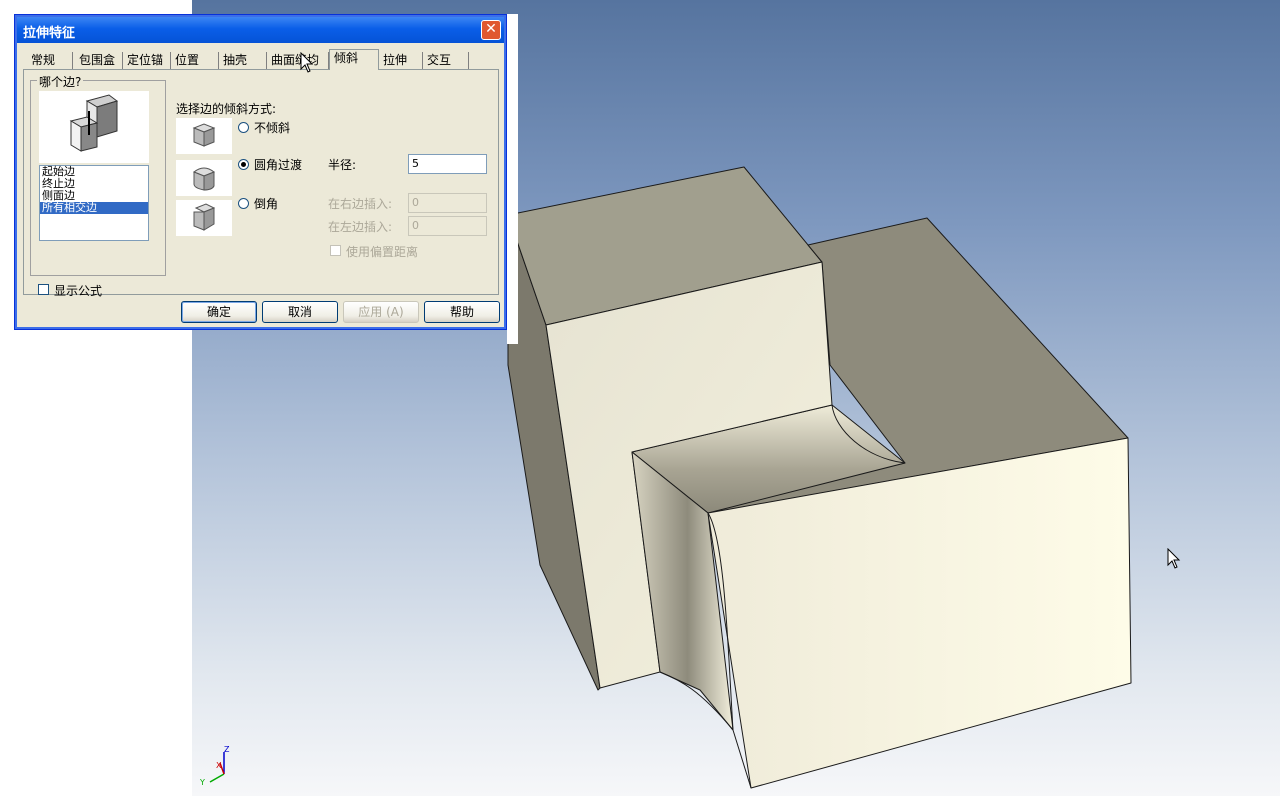 This screenshot has height=796, width=1280. I want to click on fillet-label: 圆角过渡, so click(278, 165).